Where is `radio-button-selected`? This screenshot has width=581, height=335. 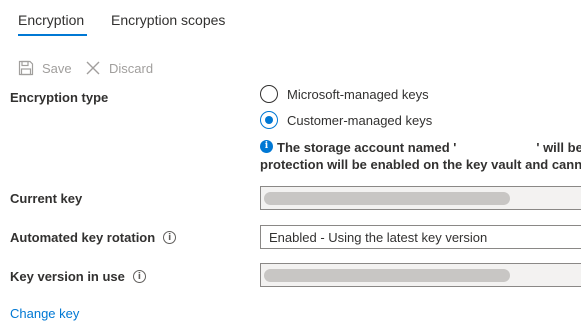 radio-button-selected is located at coordinates (269, 120).